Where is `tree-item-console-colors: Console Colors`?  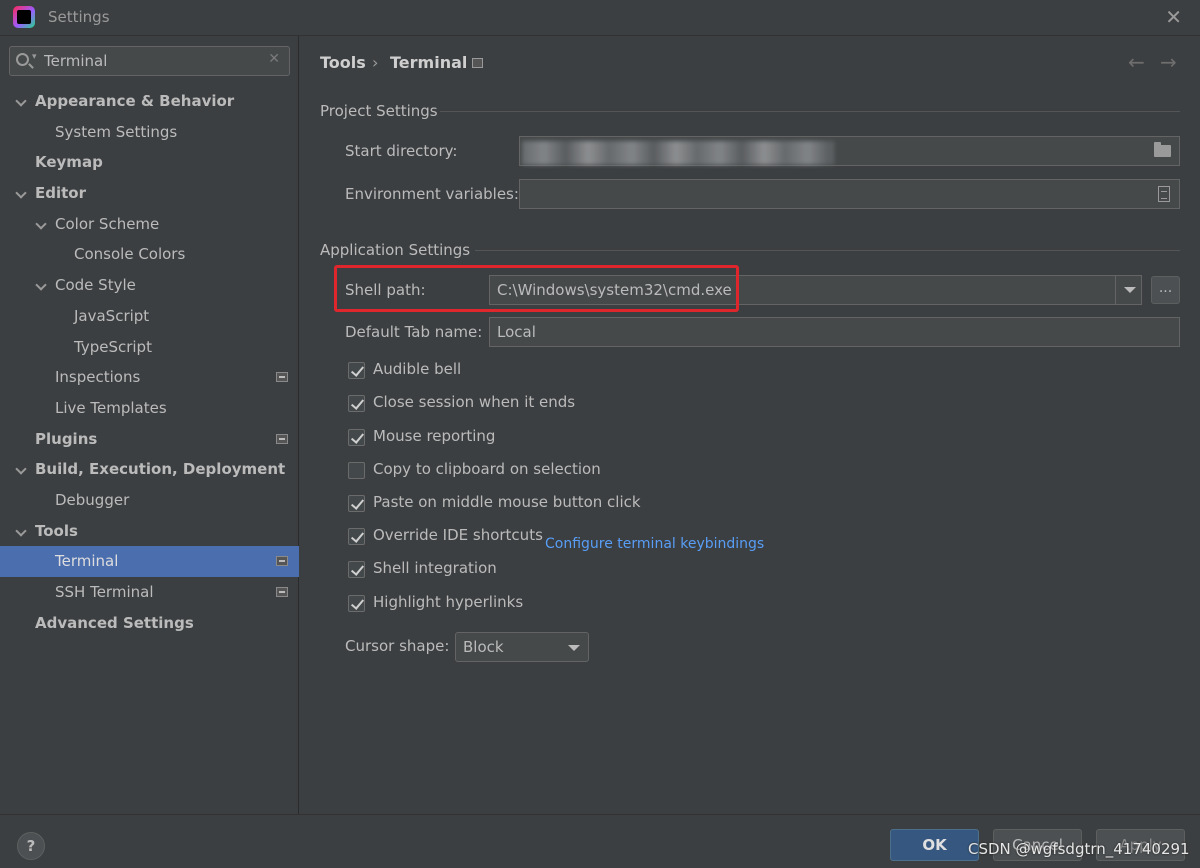 tree-item-console-colors: Console Colors is located at coordinates (149, 254).